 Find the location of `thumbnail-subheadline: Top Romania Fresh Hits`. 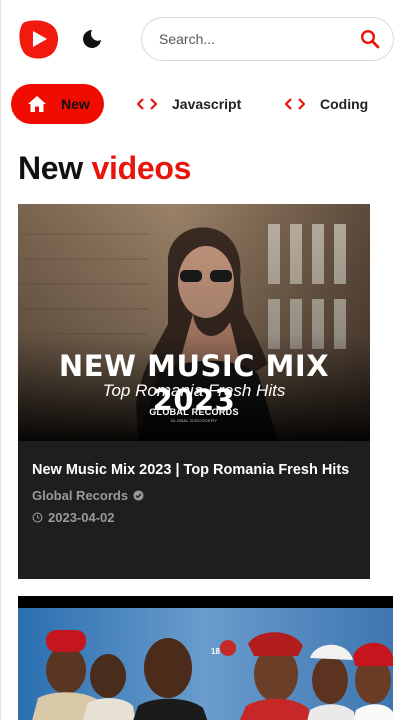

thumbnail-subheadline: Top Romania Fresh Hits is located at coordinates (194, 390).